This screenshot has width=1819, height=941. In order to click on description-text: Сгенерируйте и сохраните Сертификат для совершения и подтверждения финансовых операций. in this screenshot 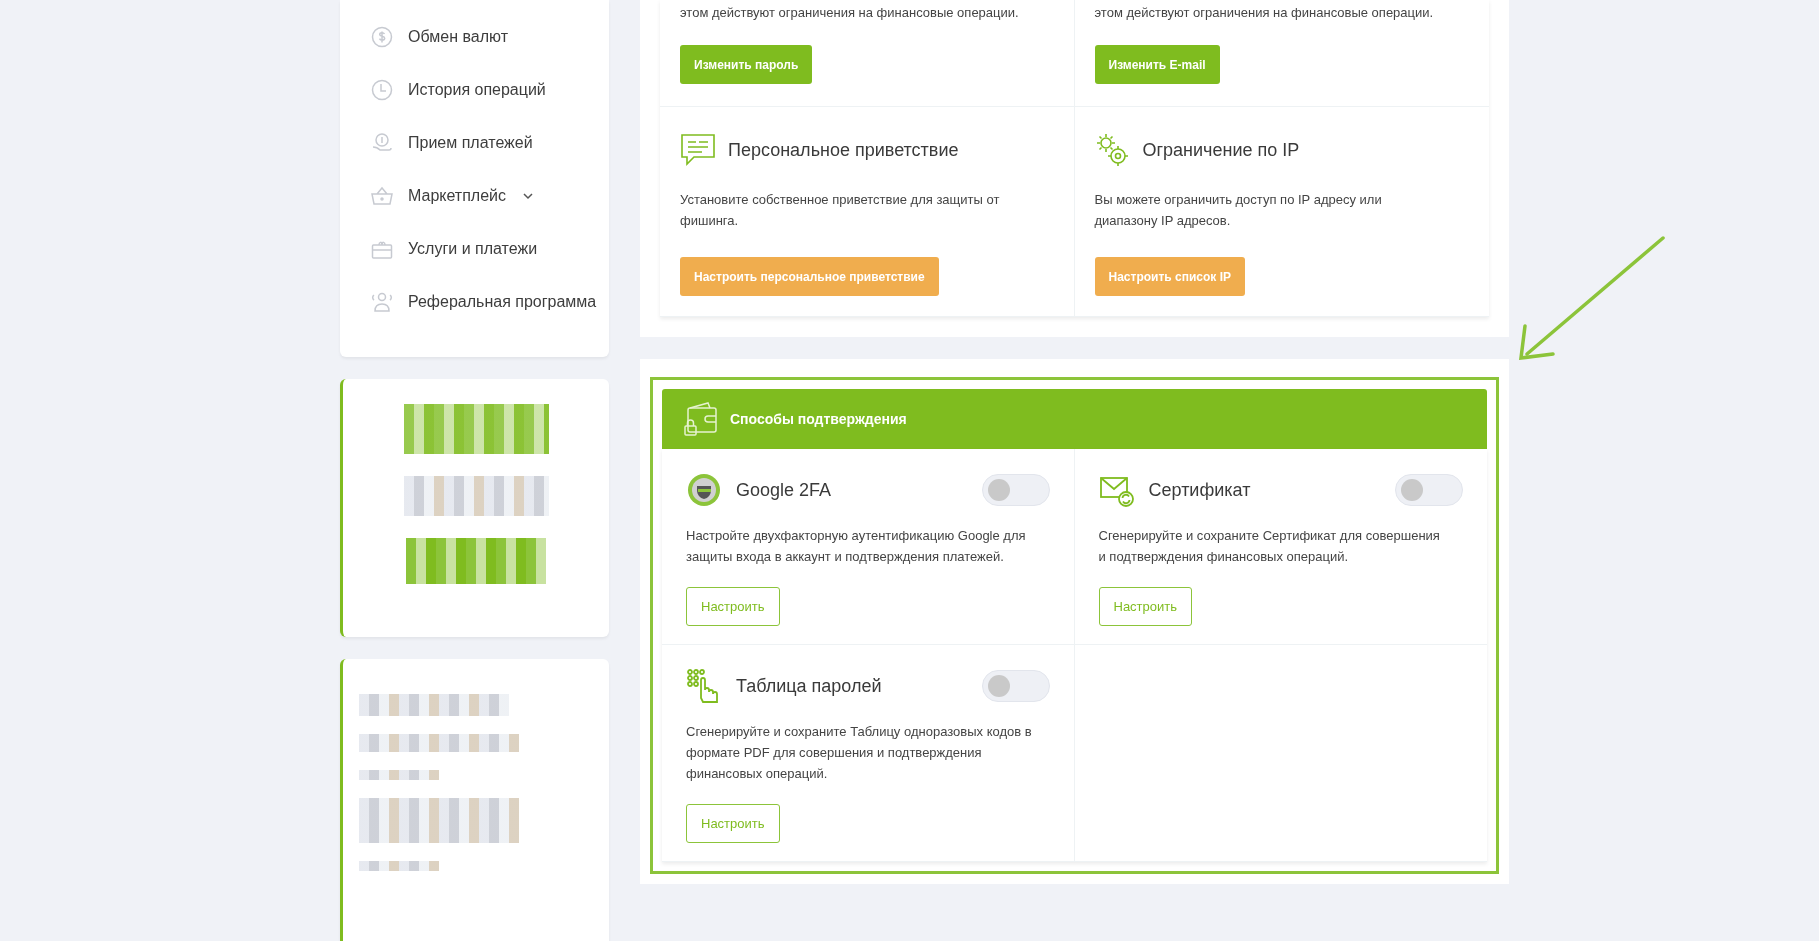, I will do `click(1269, 546)`.